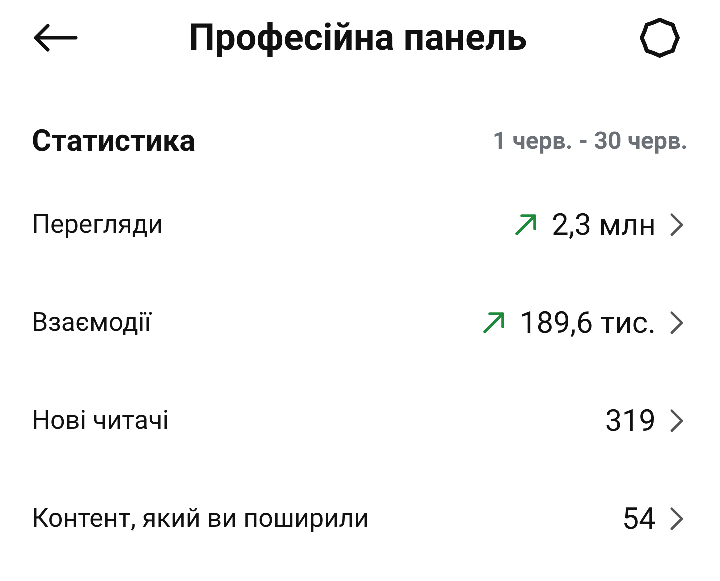  Describe the element at coordinates (660, 38) in the screenshot. I see `settings-icon` at that location.